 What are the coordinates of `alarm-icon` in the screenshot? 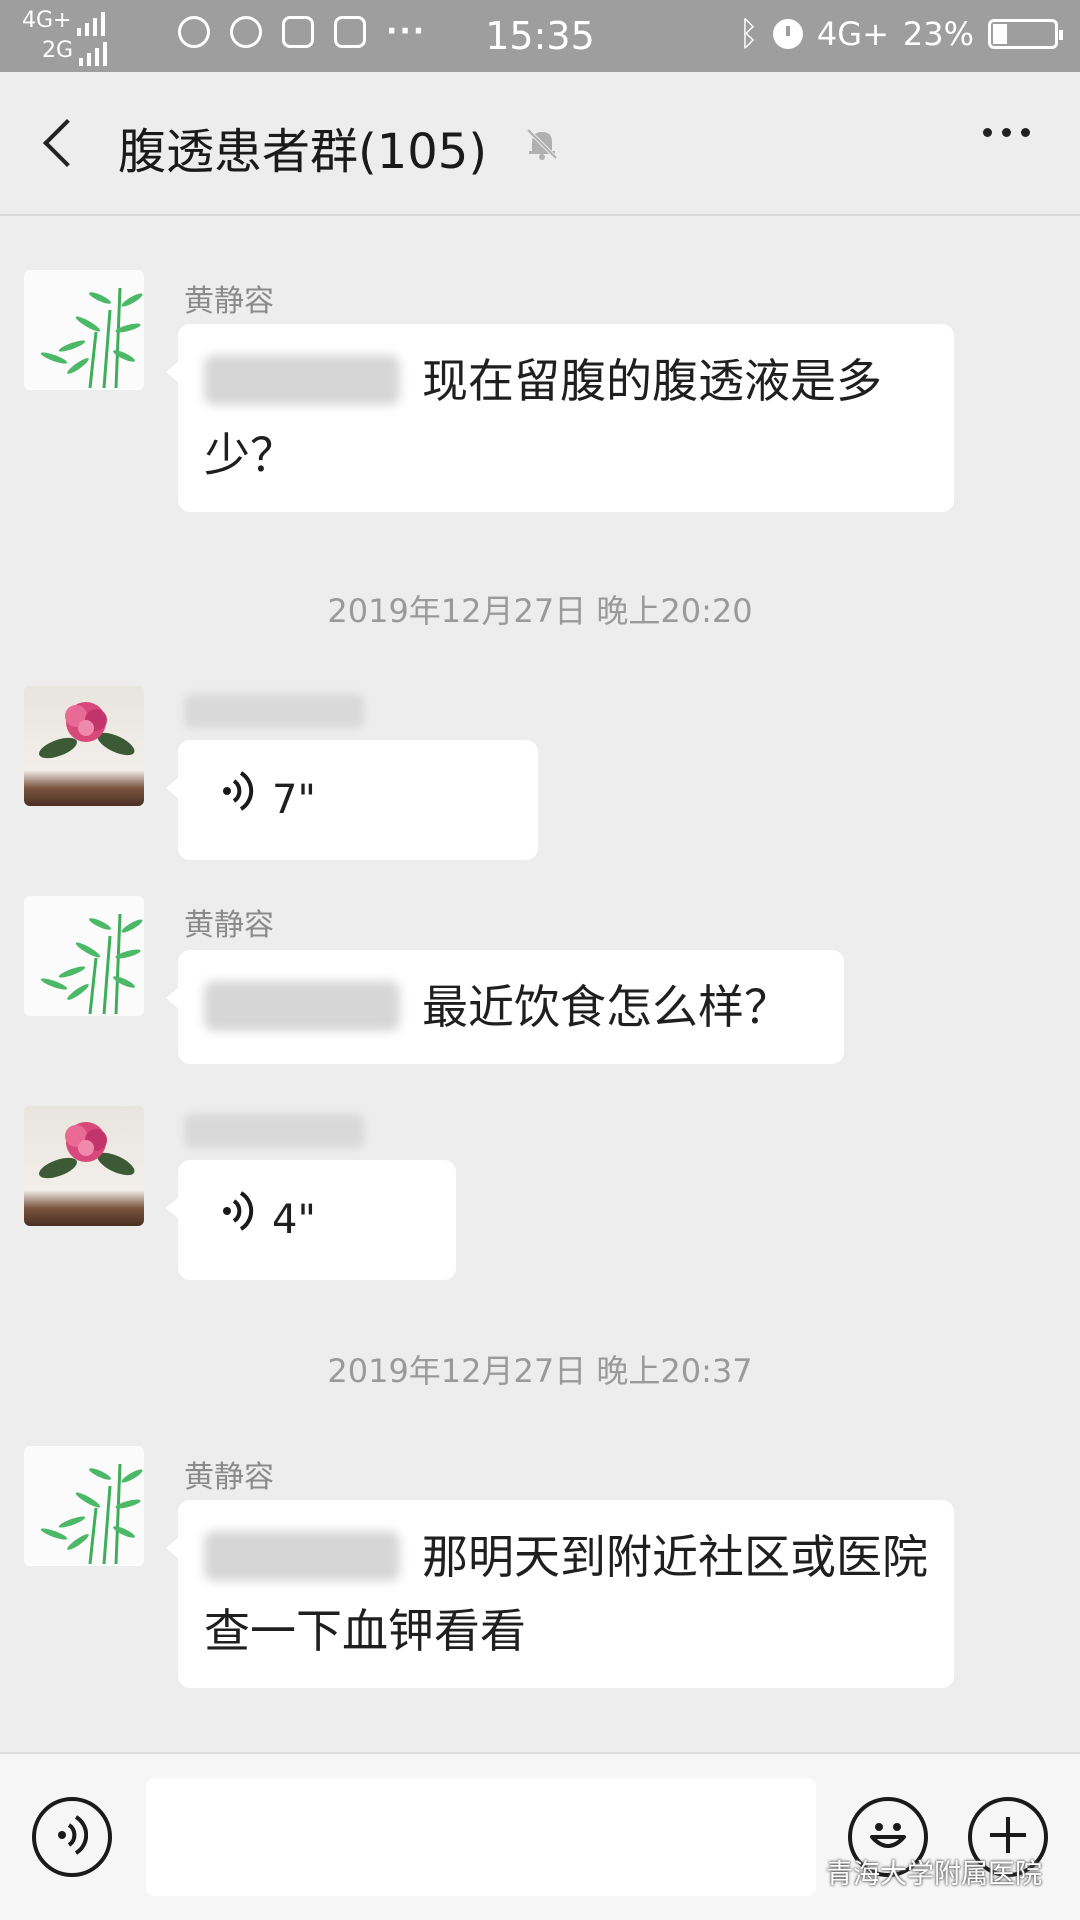 It's located at (787, 34).